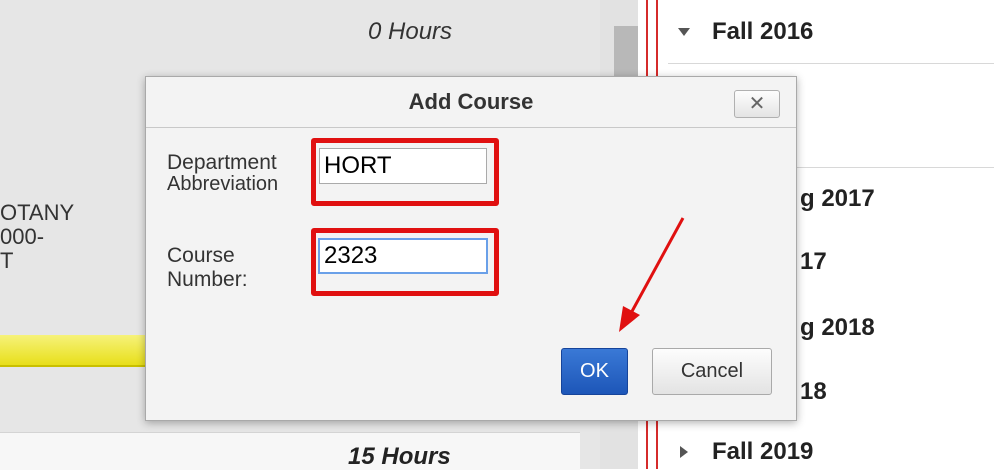 The image size is (994, 471). What do you see at coordinates (813, 262) in the screenshot?
I see `term-label: 17` at bounding box center [813, 262].